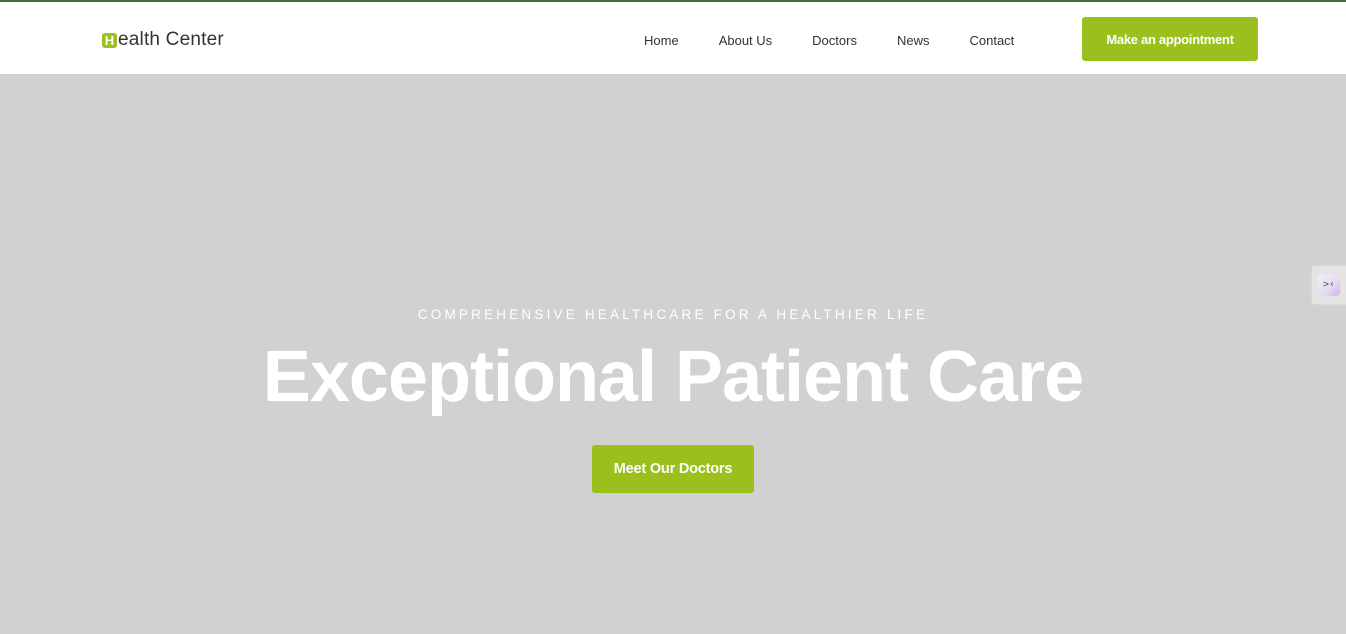 The height and width of the screenshot is (634, 1346). Describe the element at coordinates (673, 377) in the screenshot. I see `hero-title: Exceptional Patient Care` at that location.